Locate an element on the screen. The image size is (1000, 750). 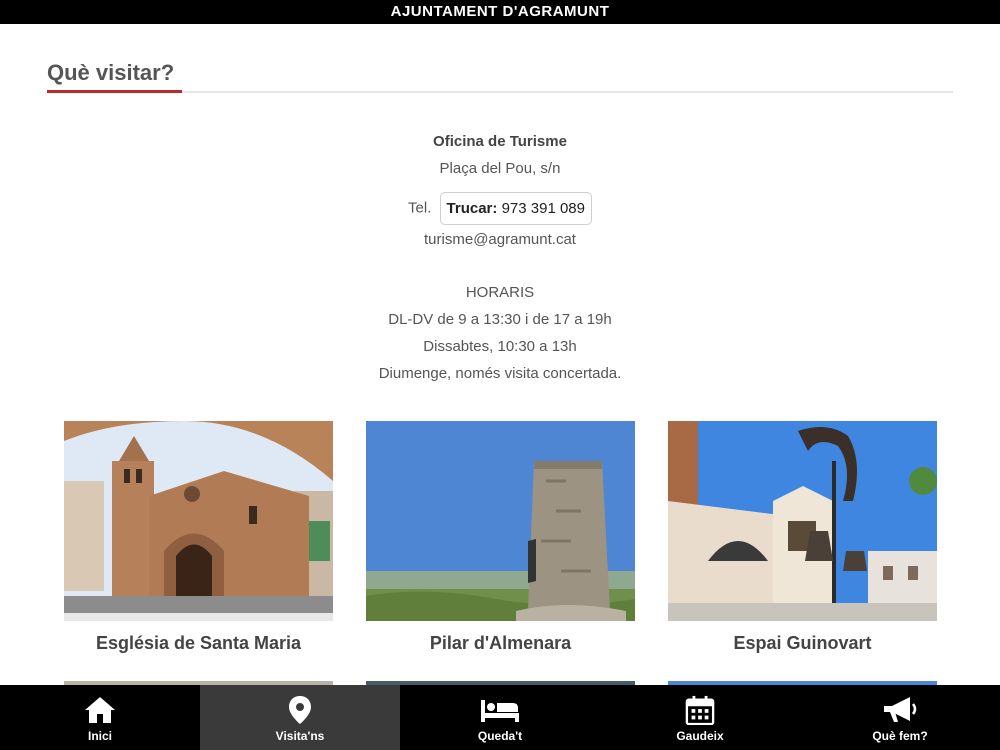
nav-item-quedat: Queda't is located at coordinates (500, 717).